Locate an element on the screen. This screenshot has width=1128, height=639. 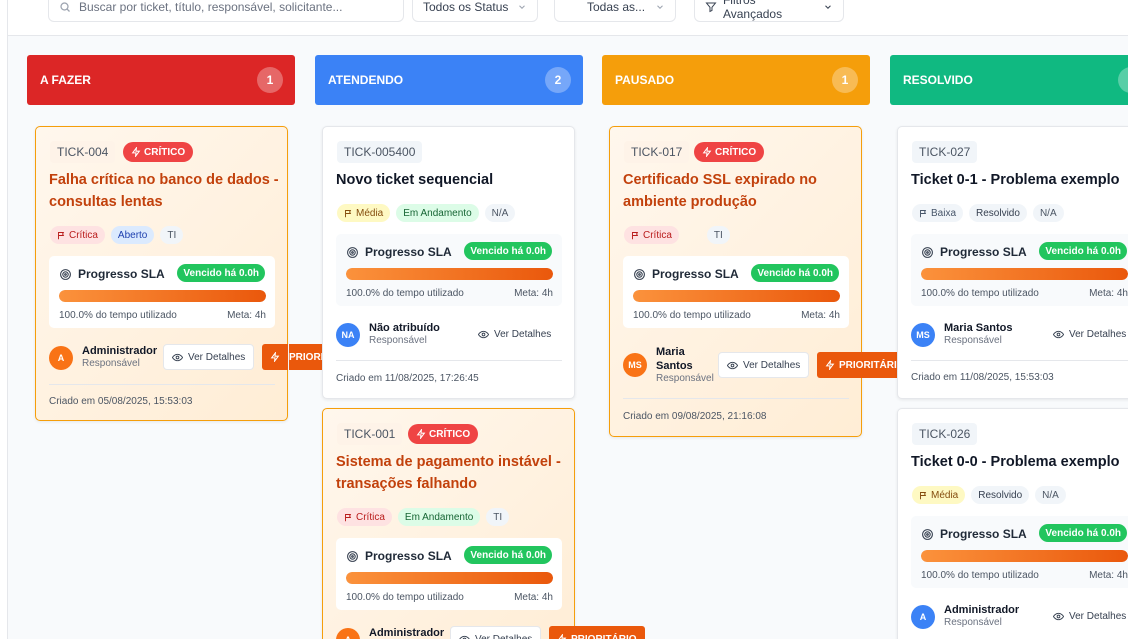
advanced-filters-label: Filtros Avançados is located at coordinates (752, 10).